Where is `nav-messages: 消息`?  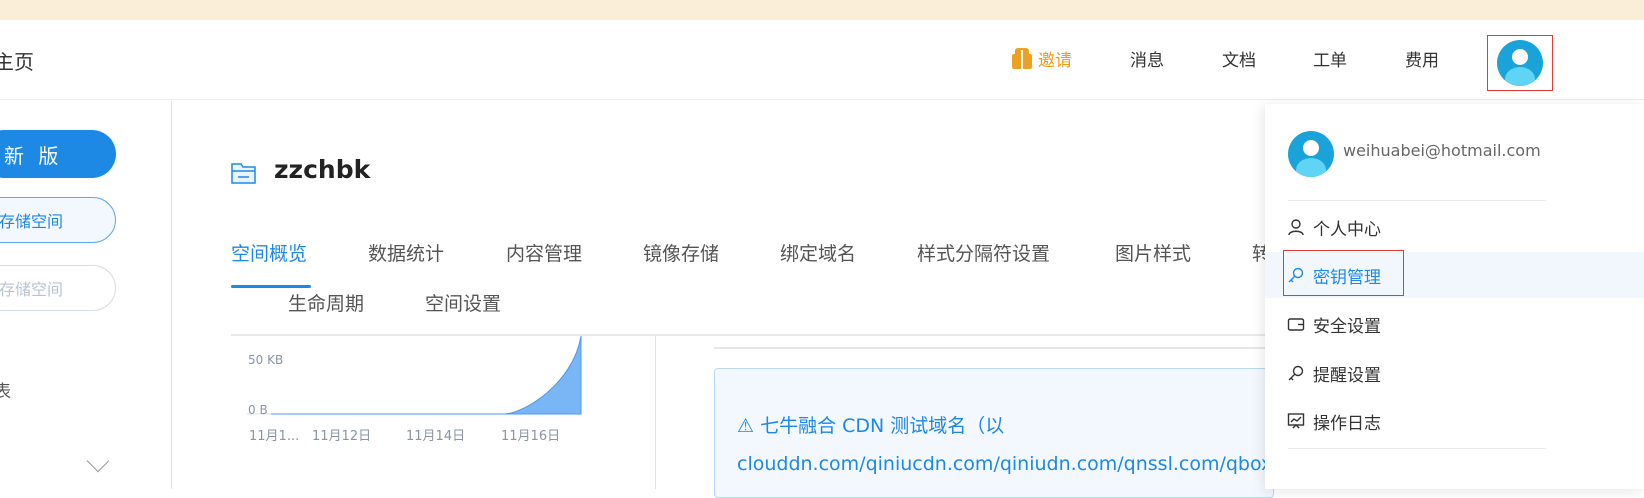
nav-messages: 消息 is located at coordinates (1147, 58).